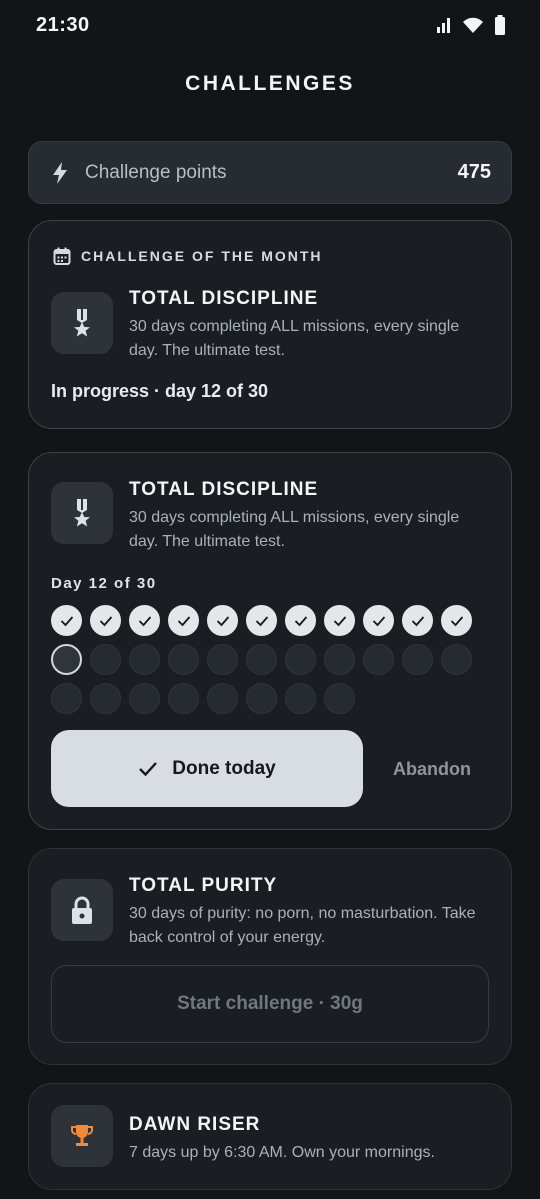 The width and height of the screenshot is (540, 1199). I want to click on status-bar: 21:30, so click(270, 25).